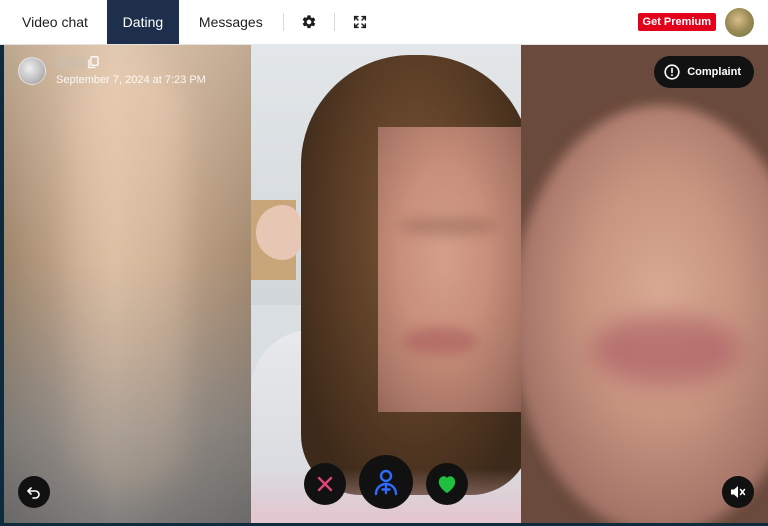  I want to click on video-foot, so click(278, 232).